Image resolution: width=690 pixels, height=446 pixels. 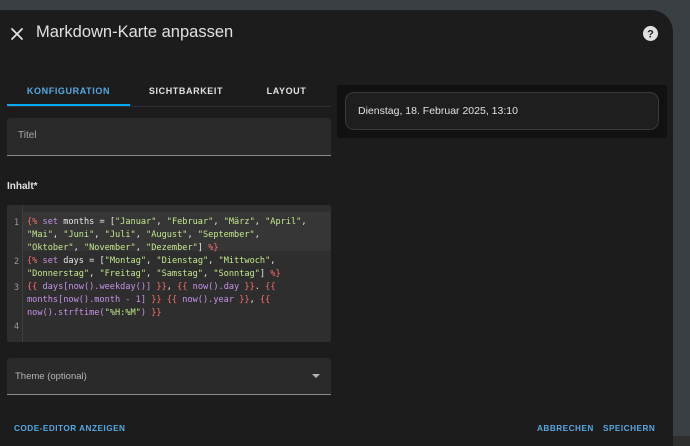 I want to click on close-button, so click(x=17, y=34).